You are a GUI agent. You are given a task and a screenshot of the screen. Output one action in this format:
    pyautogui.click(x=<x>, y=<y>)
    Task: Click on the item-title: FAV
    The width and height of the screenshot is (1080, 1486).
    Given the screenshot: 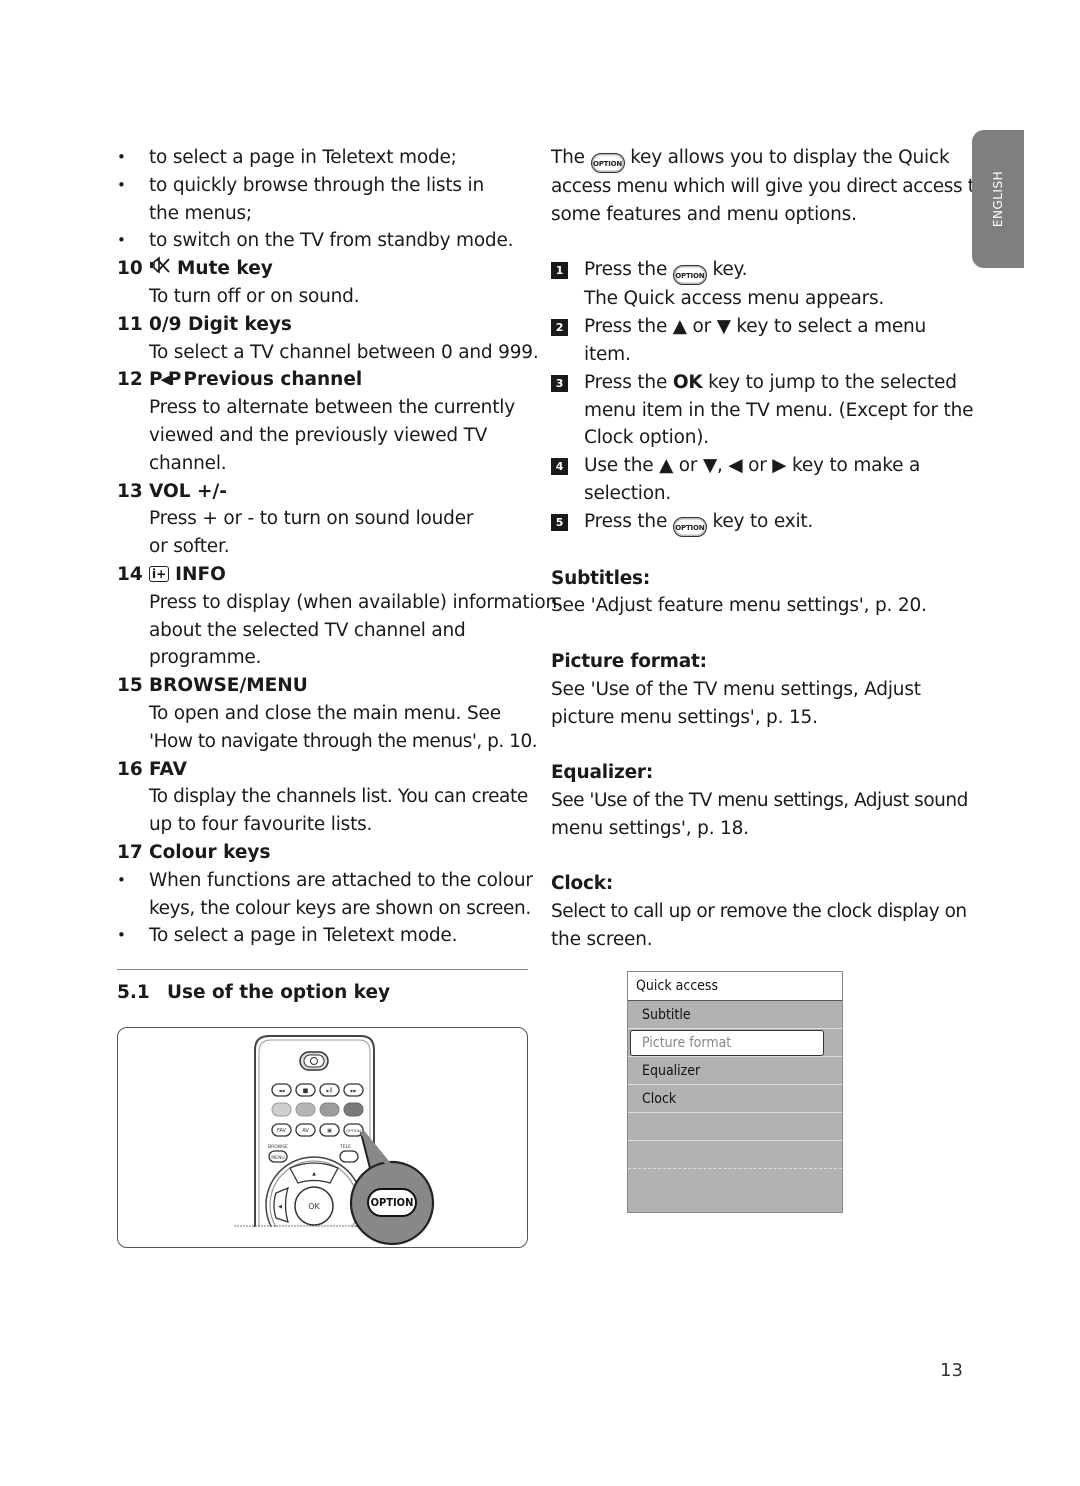 What is the action you would take?
    pyautogui.click(x=168, y=769)
    